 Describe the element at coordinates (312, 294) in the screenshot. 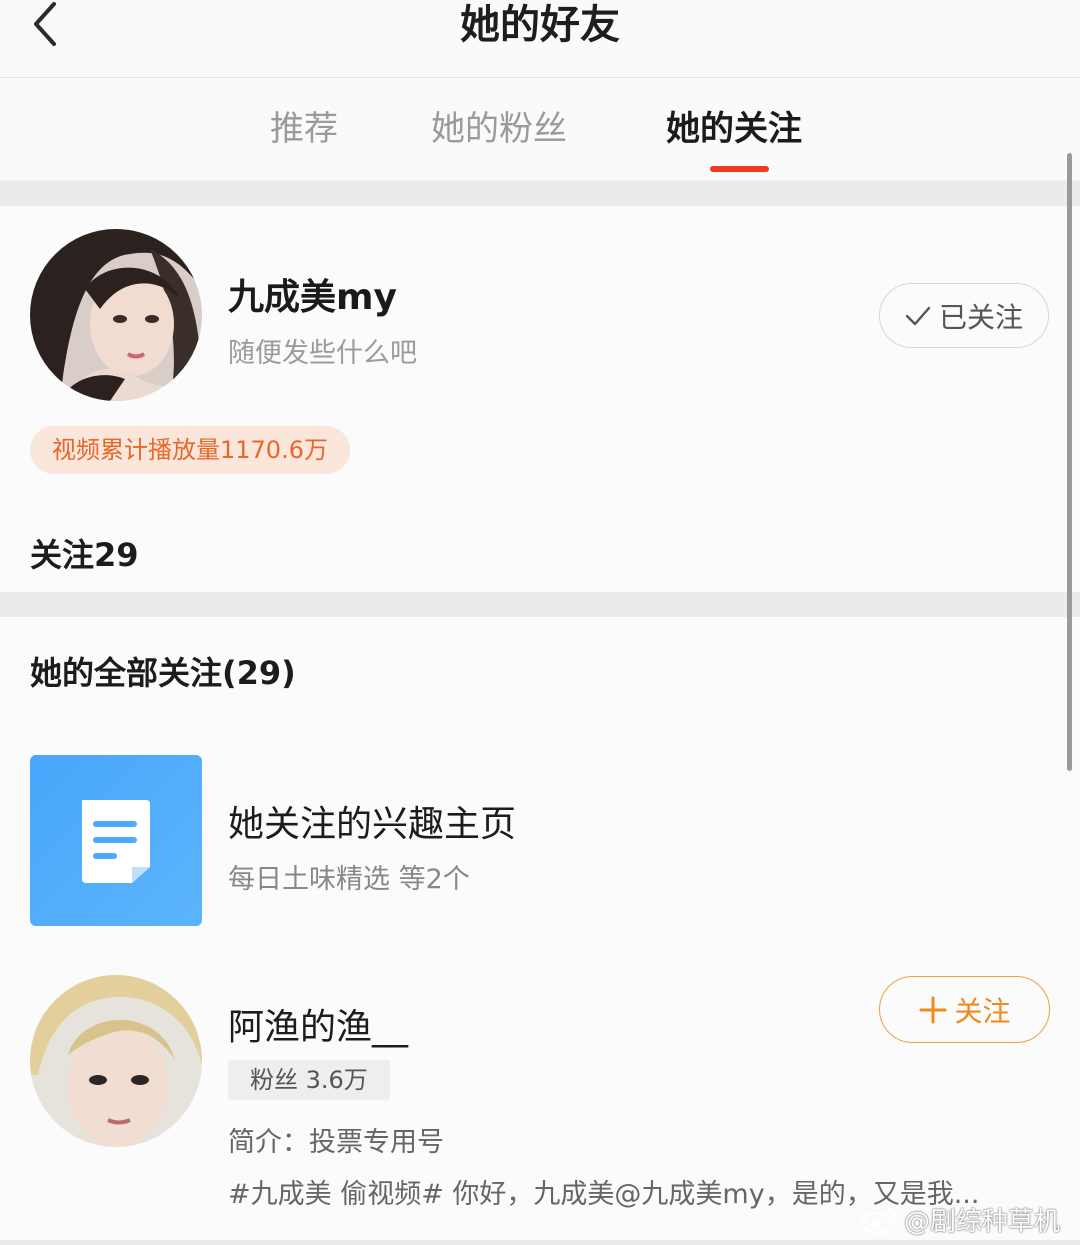

I see `profile-name: 九成美my` at that location.